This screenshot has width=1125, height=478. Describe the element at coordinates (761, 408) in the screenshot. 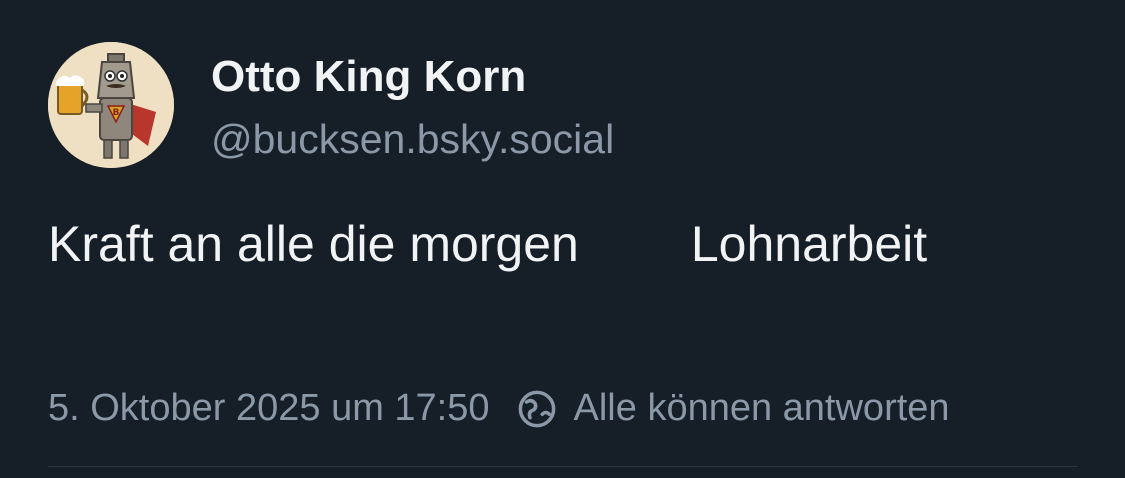

I see `reply-setting-label: Alle können antworten` at that location.